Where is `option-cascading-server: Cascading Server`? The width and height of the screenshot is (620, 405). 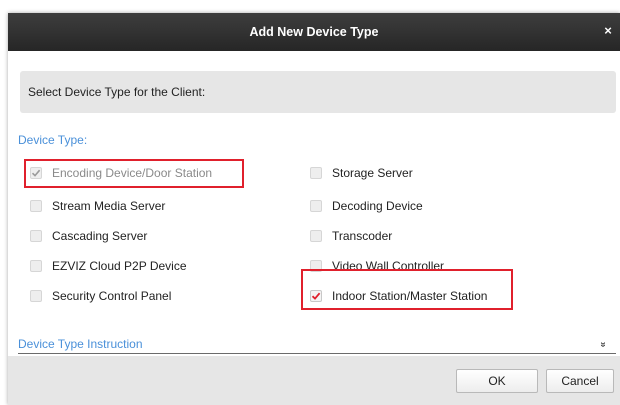
option-cascading-server: Cascading Server is located at coordinates (88, 236).